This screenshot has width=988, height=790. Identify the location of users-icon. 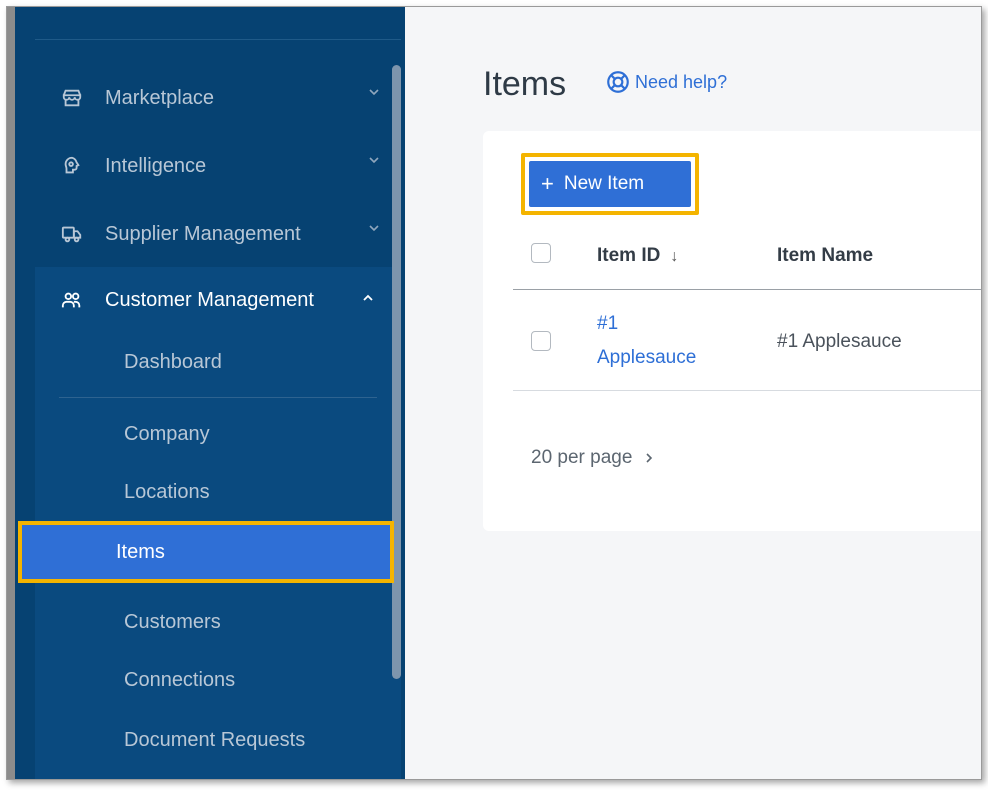
(72, 300).